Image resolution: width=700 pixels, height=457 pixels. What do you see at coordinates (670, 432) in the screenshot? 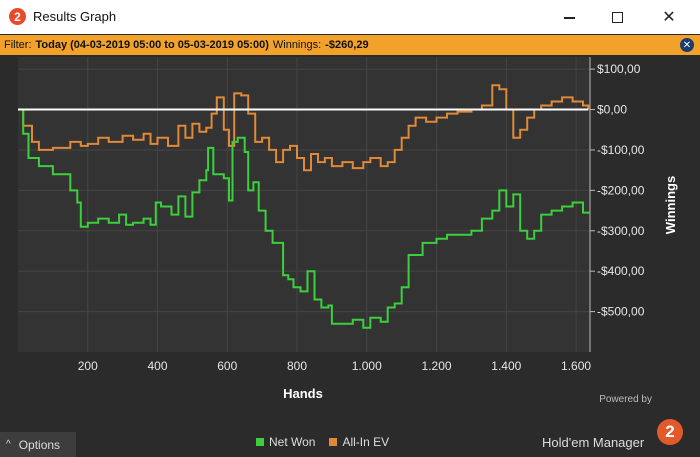
I see `brand-logo-icon: 2` at bounding box center [670, 432].